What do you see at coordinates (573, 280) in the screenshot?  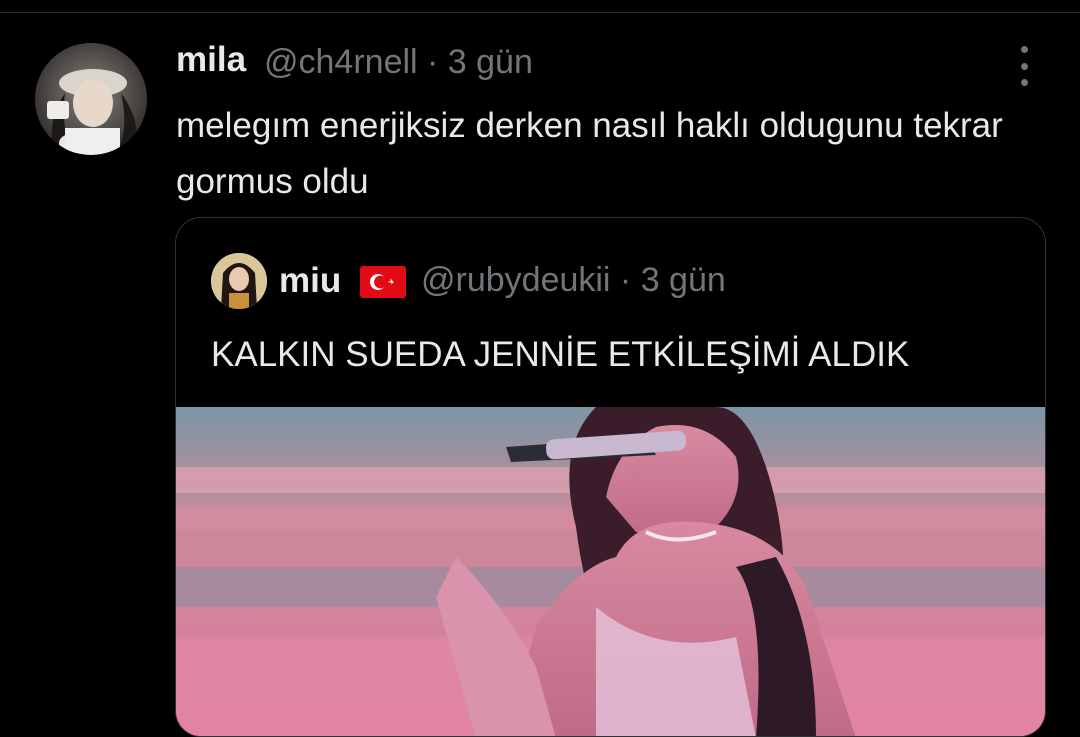 I see `quoted-author-handle-and-time: @rubydeukii · 3 gün` at bounding box center [573, 280].